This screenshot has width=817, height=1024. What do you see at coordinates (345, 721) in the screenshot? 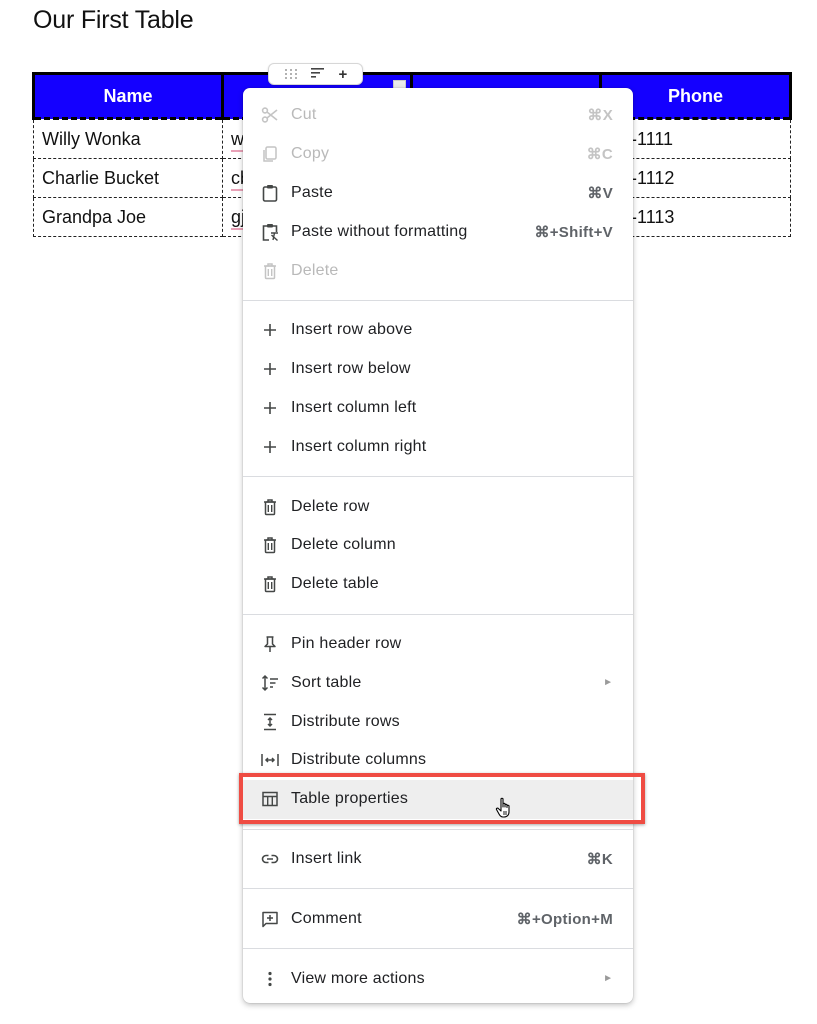
I see `menu-item-label: Distribute rows` at bounding box center [345, 721].